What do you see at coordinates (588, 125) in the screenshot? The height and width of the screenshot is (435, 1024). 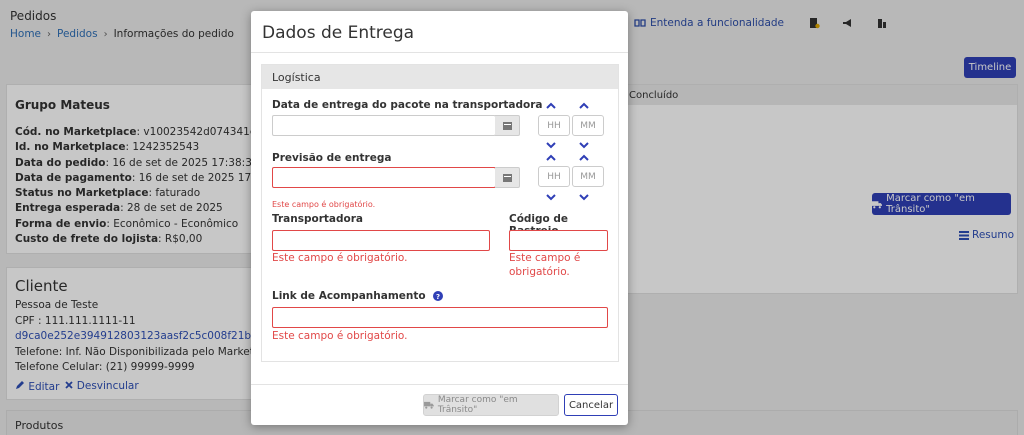 I see `delivery-minutes-input: MM` at bounding box center [588, 125].